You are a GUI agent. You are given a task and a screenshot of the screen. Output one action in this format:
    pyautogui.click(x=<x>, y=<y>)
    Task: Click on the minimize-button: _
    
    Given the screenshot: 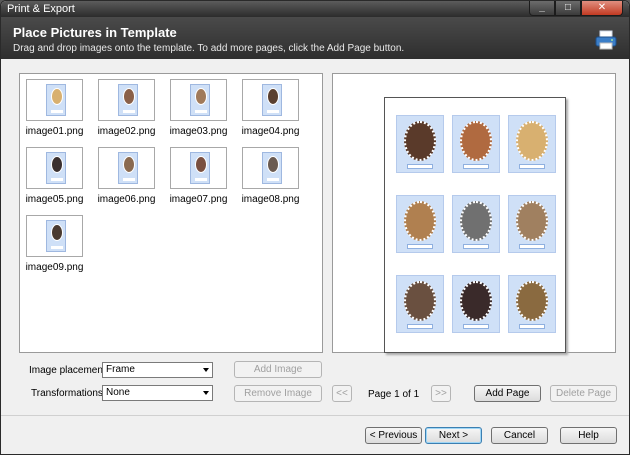 What is the action you would take?
    pyautogui.click(x=542, y=8)
    